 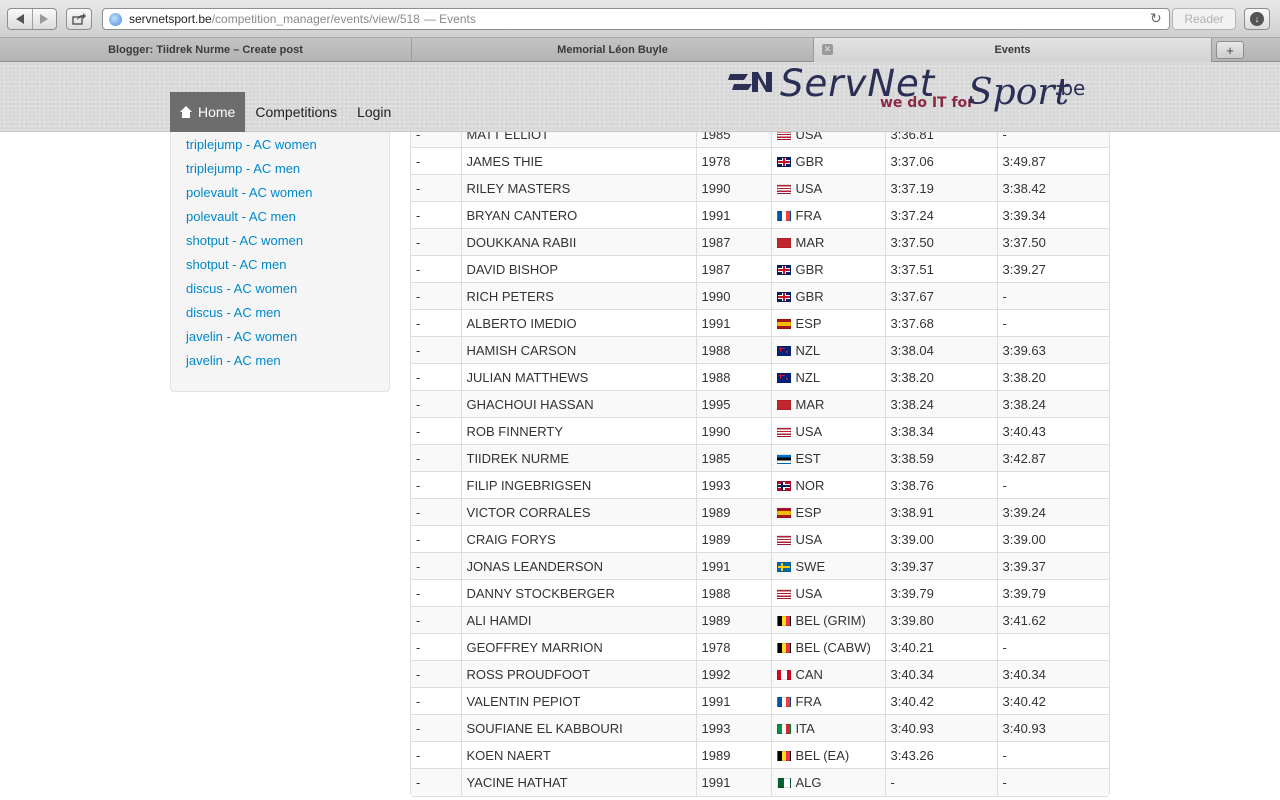 What do you see at coordinates (236, 264) in the screenshot?
I see `event-link: shotput - AC men` at bounding box center [236, 264].